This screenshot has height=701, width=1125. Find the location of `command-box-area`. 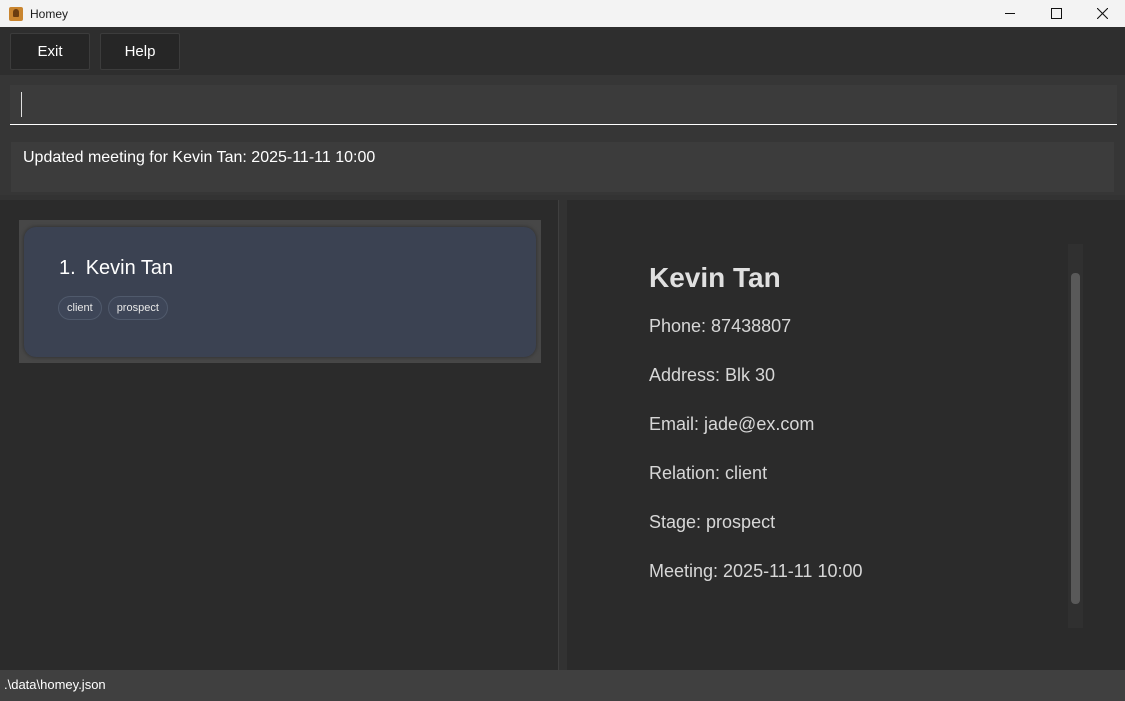

command-box-area is located at coordinates (562, 104).